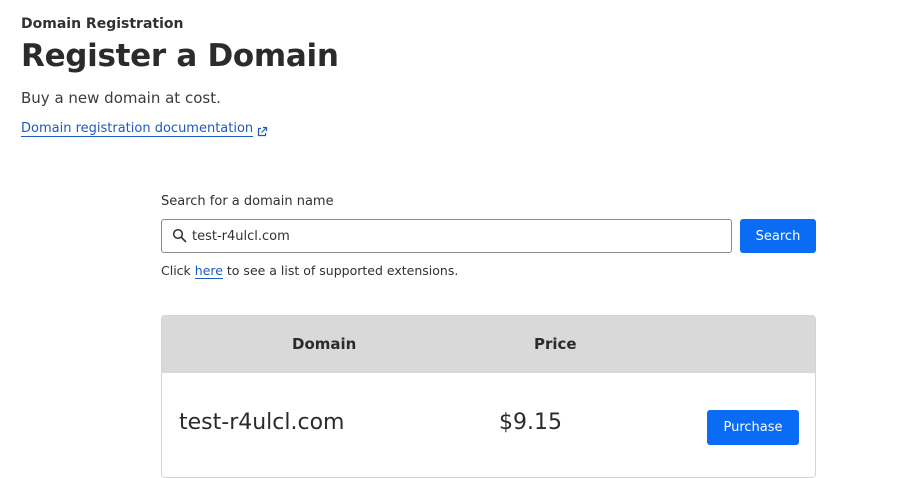  What do you see at coordinates (340, 270) in the screenshot?
I see `hint-suffix: to see a list of supported extensions.` at bounding box center [340, 270].